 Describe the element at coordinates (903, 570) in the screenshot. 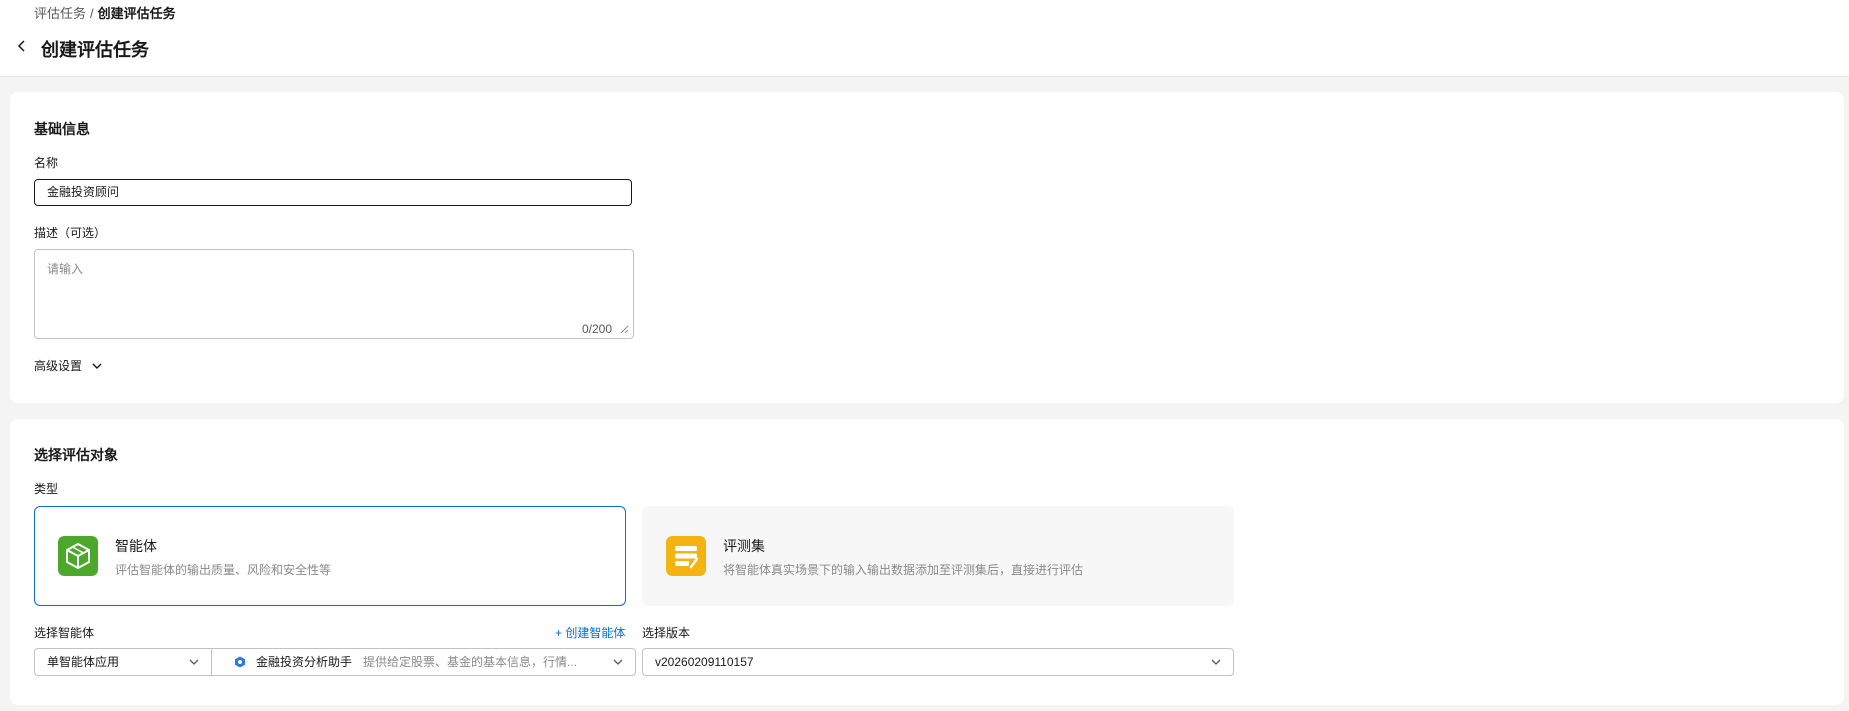

I see `type-eval-set-description: 将智能体真实场景下的输入输出数据添加至评测集后，直接进行评估` at that location.